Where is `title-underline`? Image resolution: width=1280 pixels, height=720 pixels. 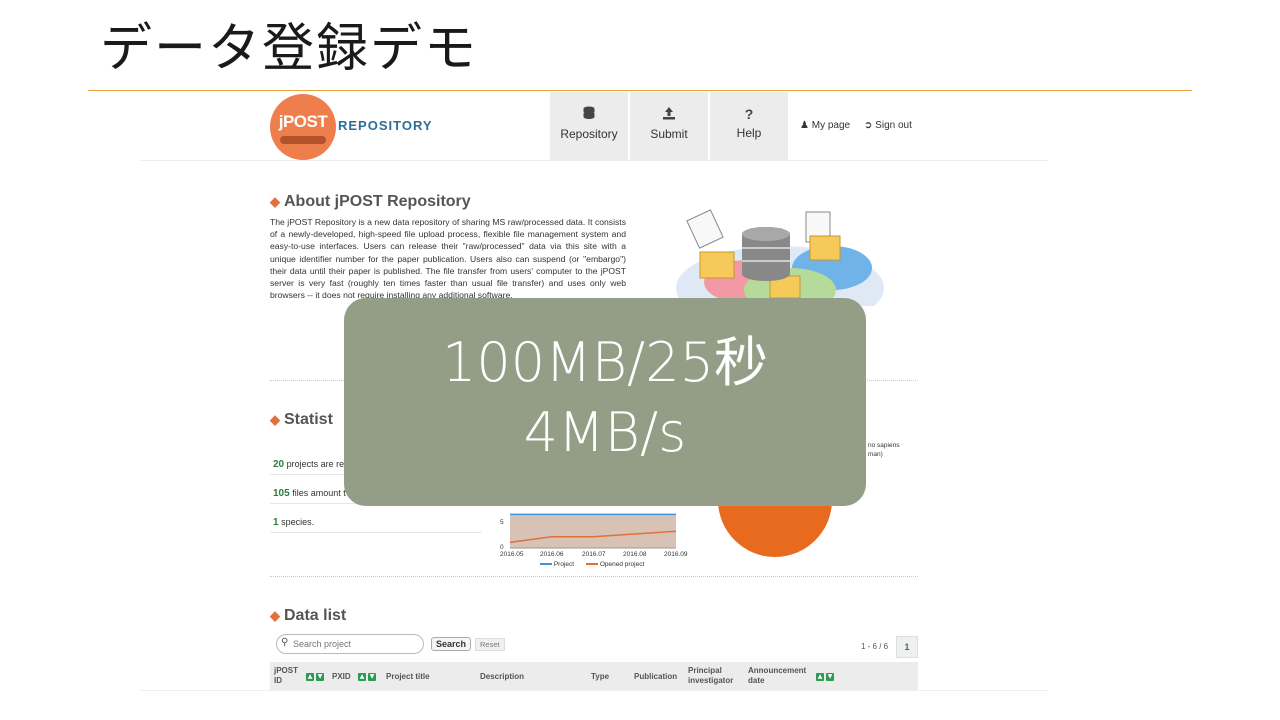 title-underline is located at coordinates (640, 90).